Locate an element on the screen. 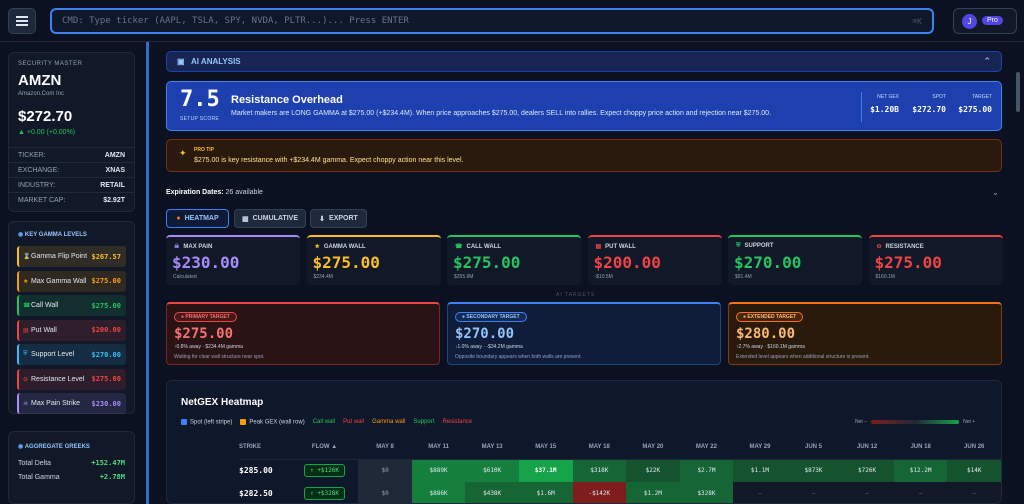 This screenshot has height=504, width=1024. heatmap-cell: $328K is located at coordinates (706, 492).